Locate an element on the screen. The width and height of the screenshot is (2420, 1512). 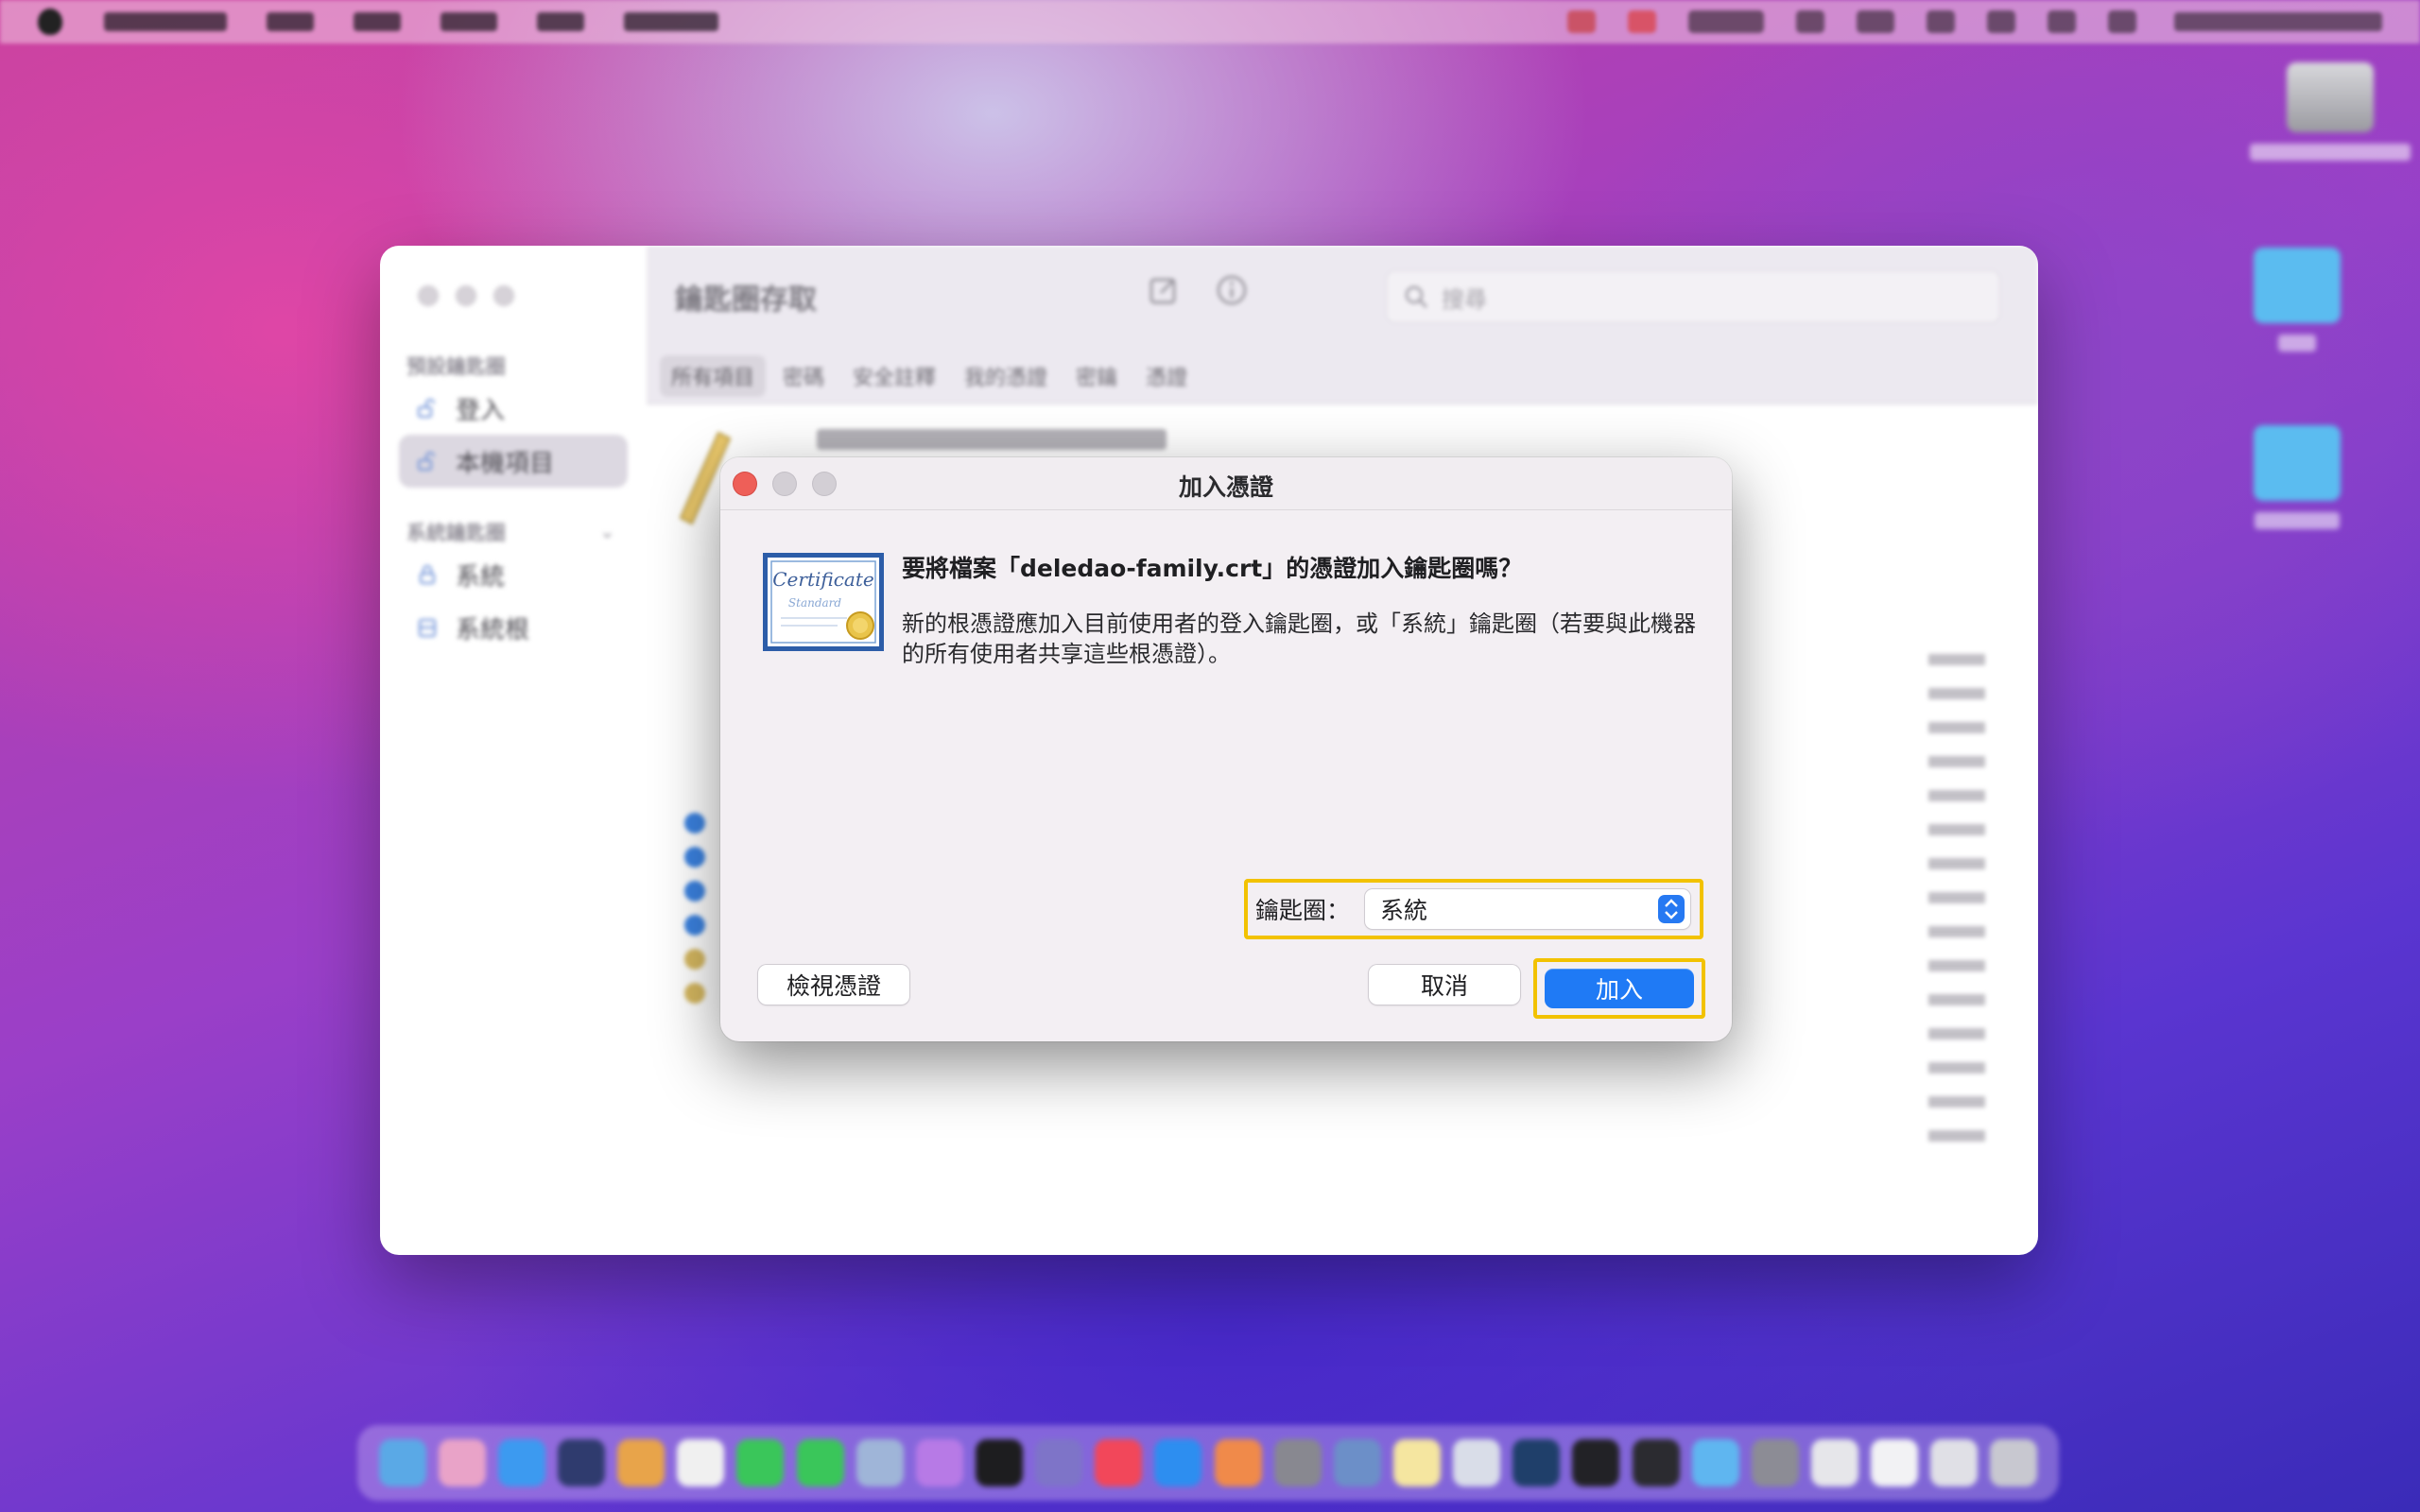
add-button-highlight: 加入 is located at coordinates (1619, 988).